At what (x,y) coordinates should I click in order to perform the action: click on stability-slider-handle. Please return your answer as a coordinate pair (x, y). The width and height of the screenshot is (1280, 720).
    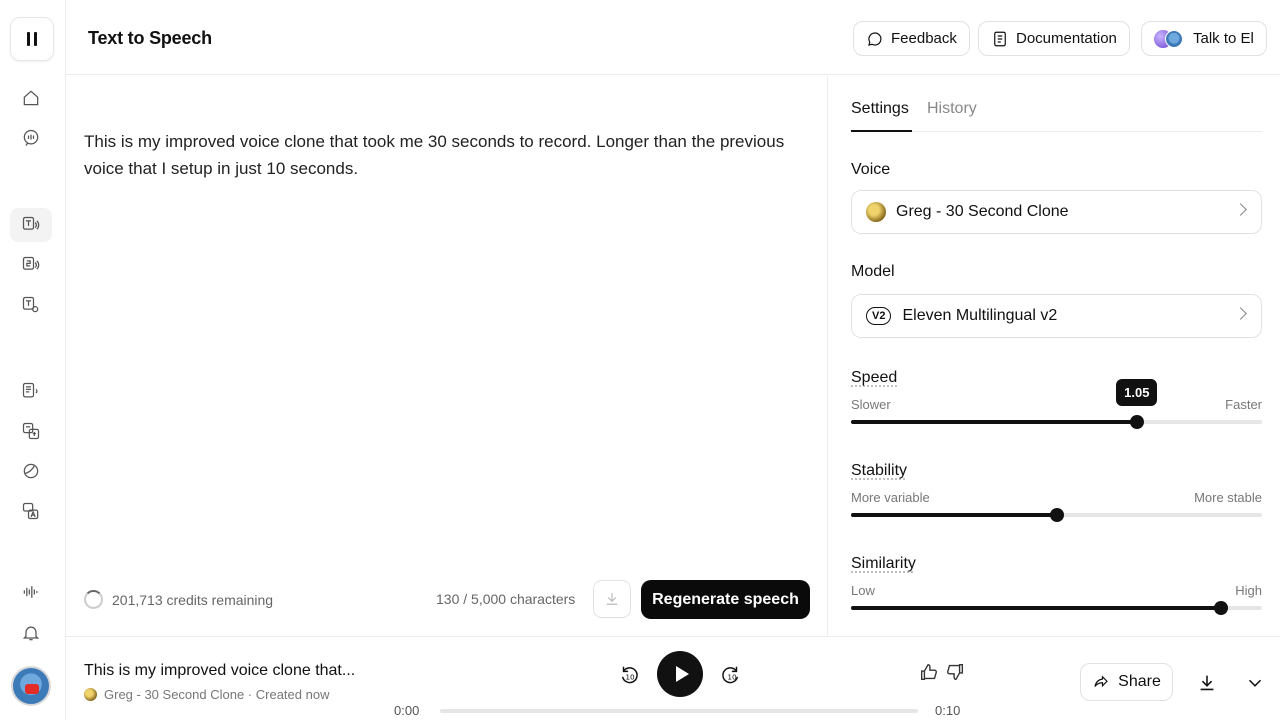
    Looking at the image, I should click on (1056, 515).